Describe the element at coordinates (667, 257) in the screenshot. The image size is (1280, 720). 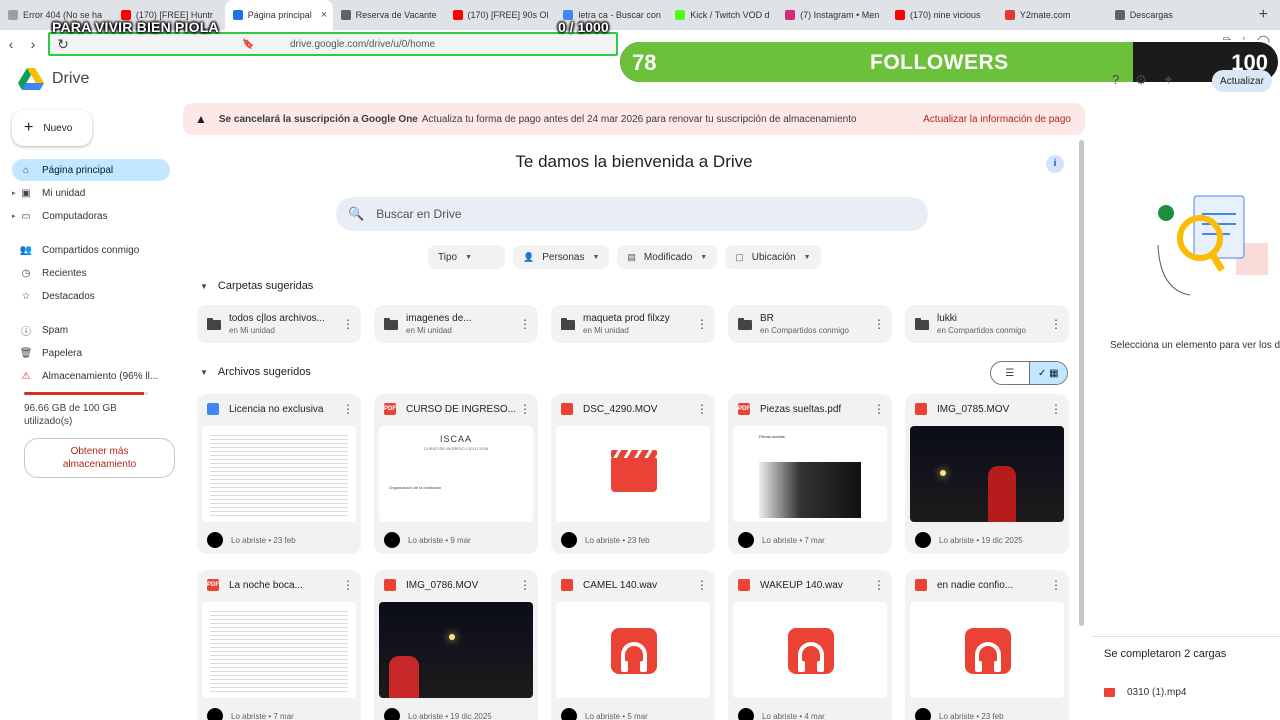
I see `filter-chip: ▤ Modificado ▼` at that location.